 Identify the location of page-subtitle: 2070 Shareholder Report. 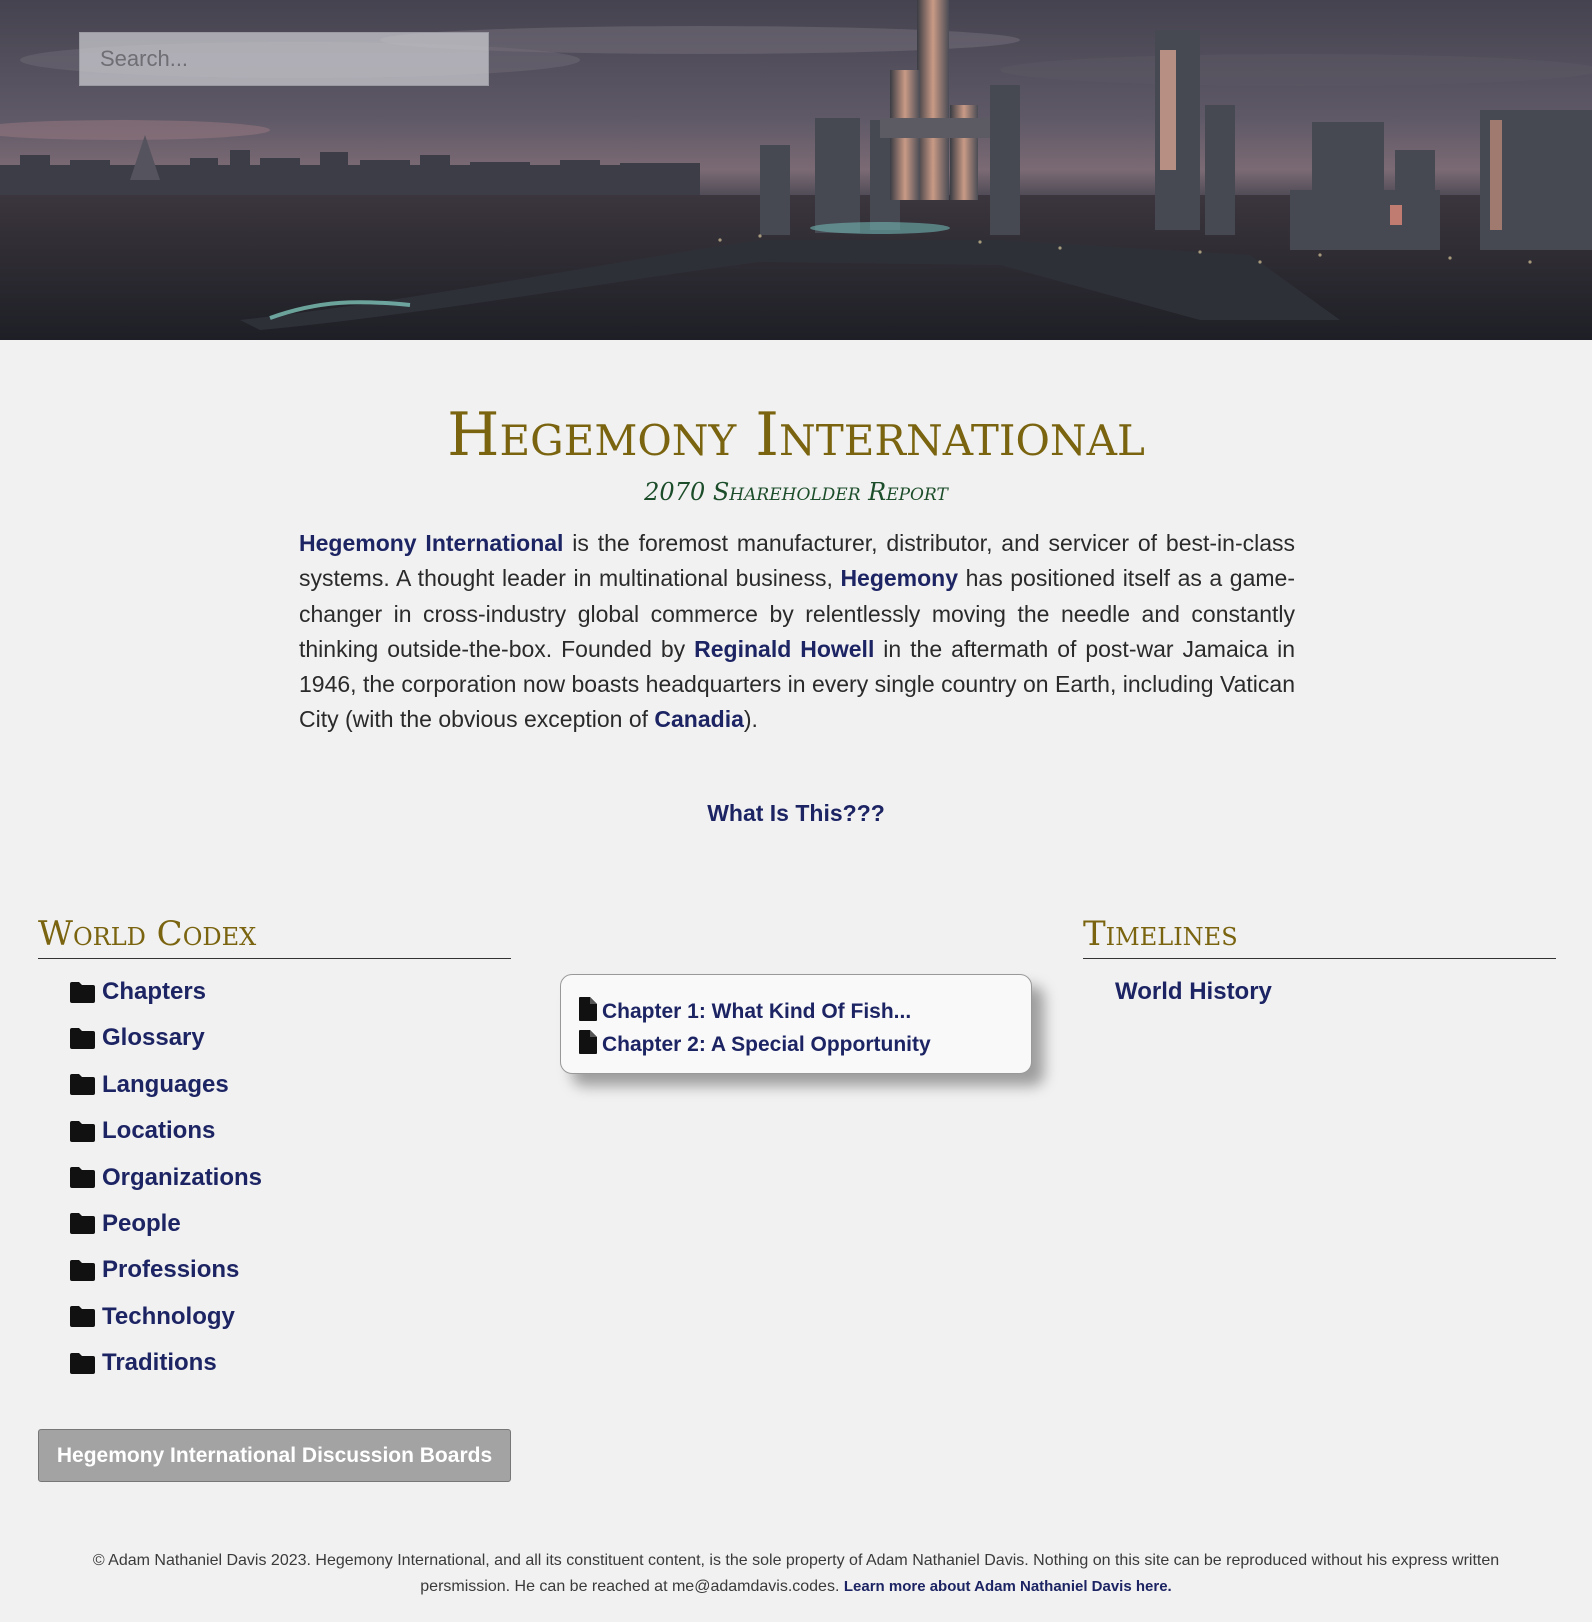
(796, 492).